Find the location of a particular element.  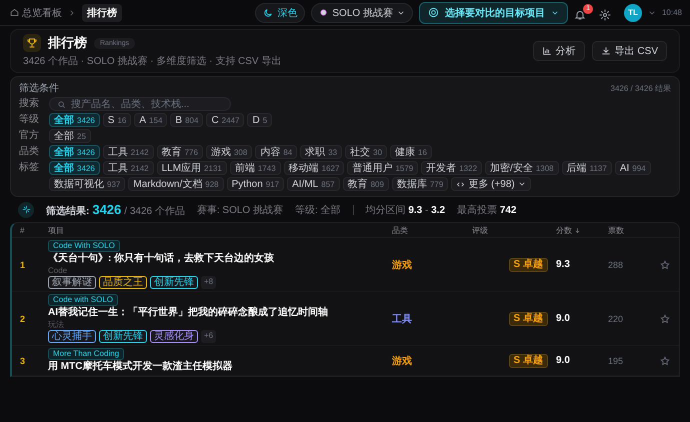

vote-count: 288 is located at coordinates (616, 265).